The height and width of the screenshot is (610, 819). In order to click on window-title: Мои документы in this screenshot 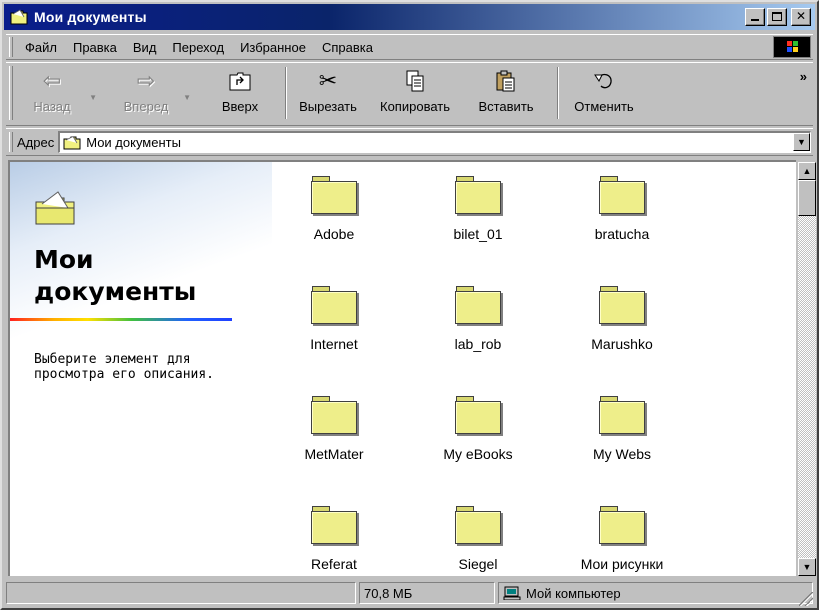, I will do `click(90, 17)`.